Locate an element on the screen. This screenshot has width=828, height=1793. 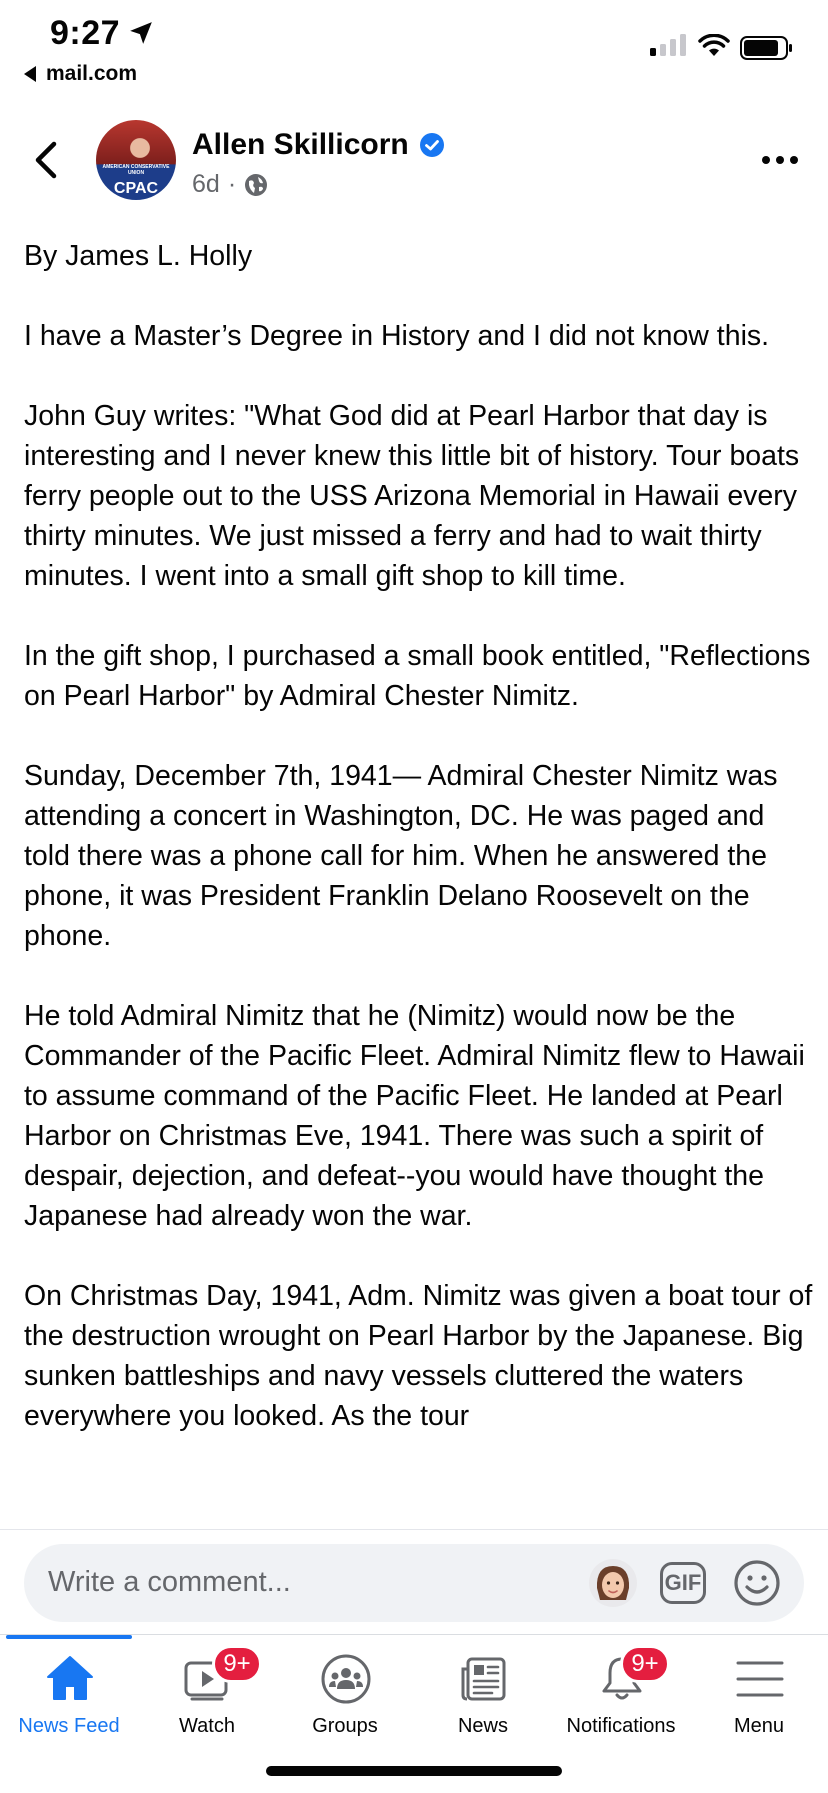
tab-news-feed: News Feed is located at coordinates (69, 1695).